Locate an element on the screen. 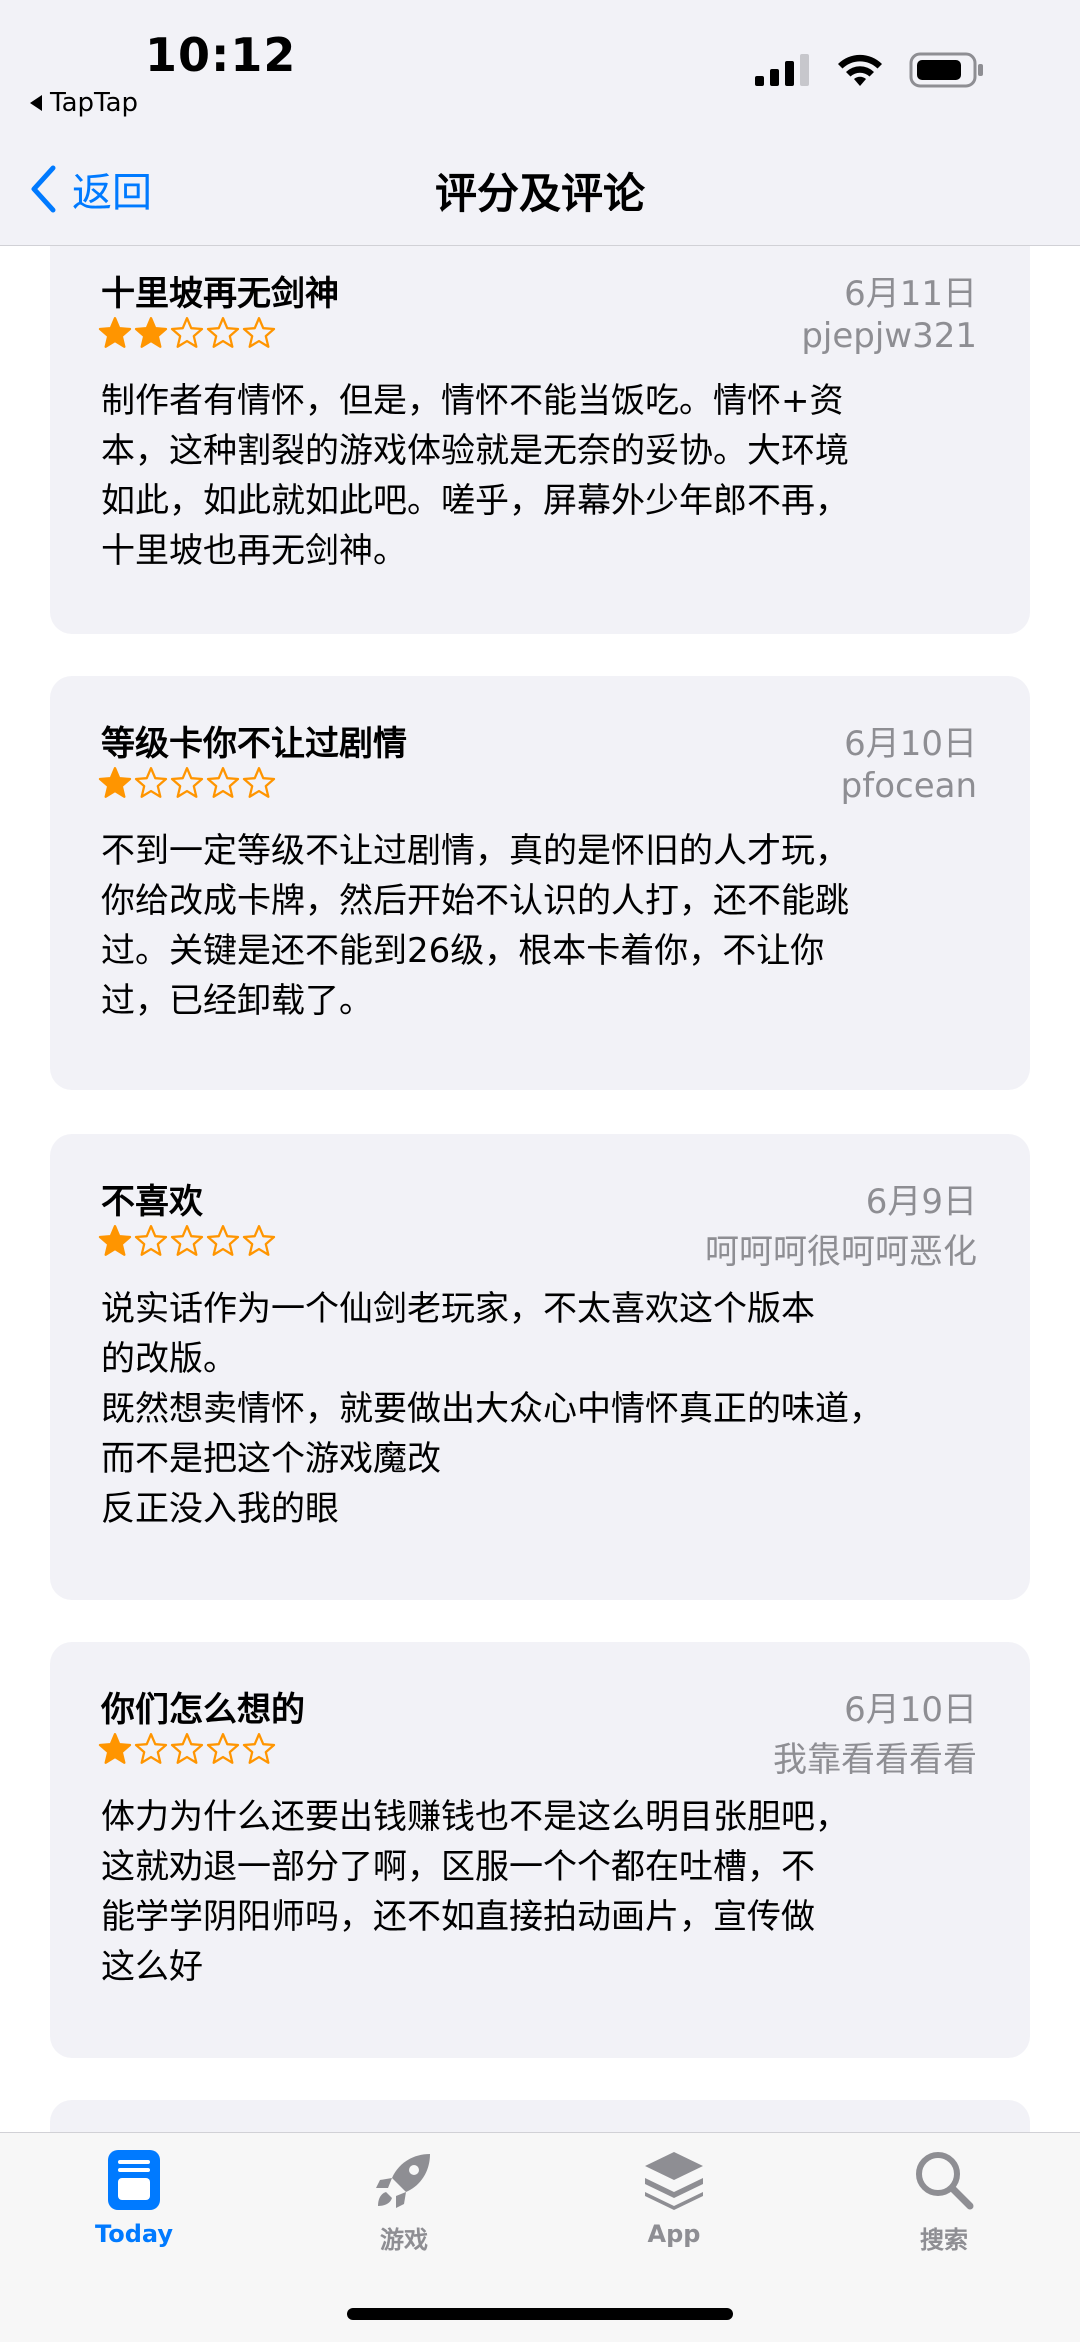  wifi-icon is located at coordinates (860, 70).